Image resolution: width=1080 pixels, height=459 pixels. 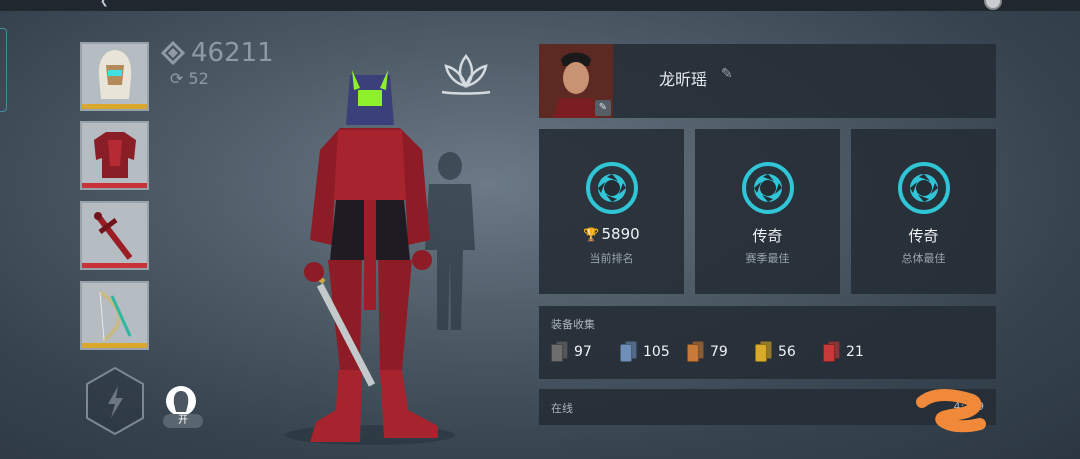 I want to click on redaction-scribble, so click(x=951, y=411).